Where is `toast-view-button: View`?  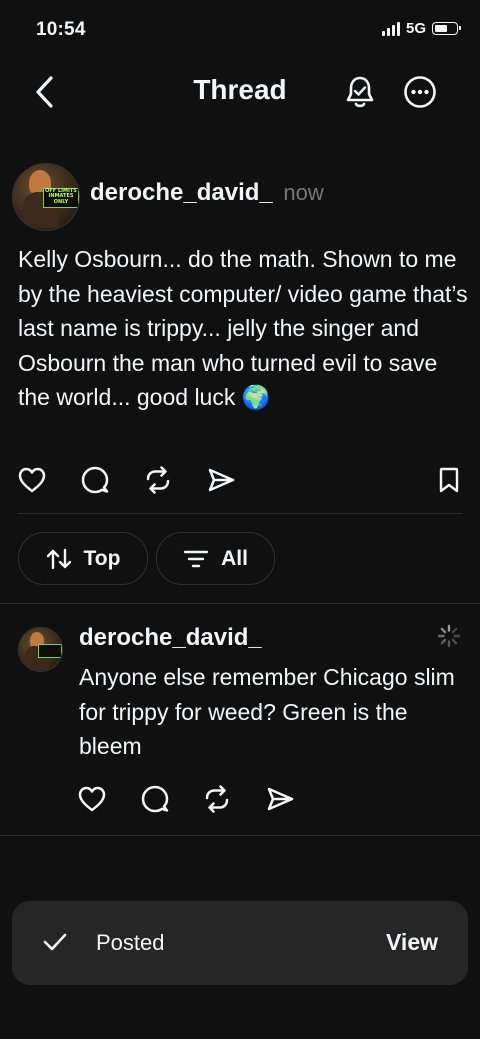 toast-view-button: View is located at coordinates (412, 942).